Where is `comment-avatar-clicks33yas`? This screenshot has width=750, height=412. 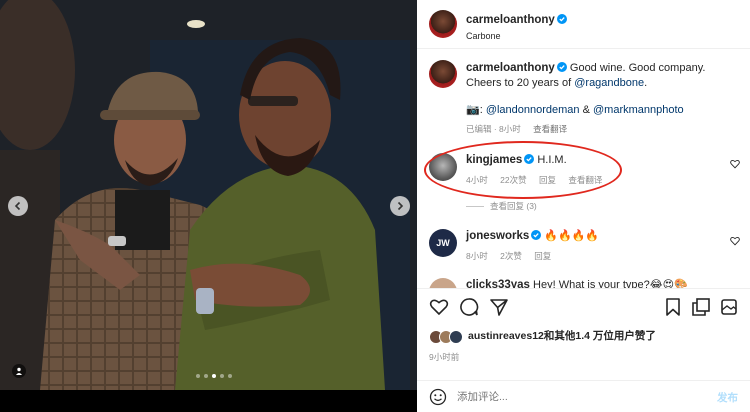
comment-avatar-clicks33yas is located at coordinates (443, 283).